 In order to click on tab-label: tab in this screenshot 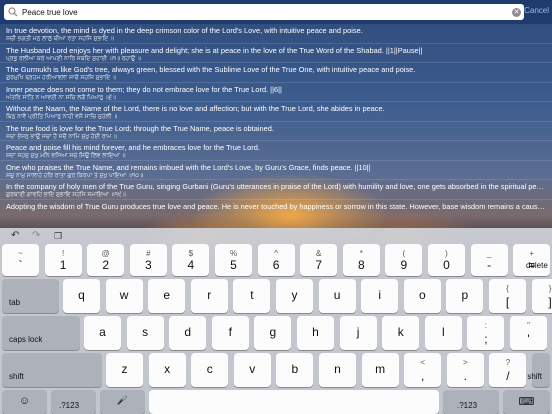, I will do `click(15, 302)`.